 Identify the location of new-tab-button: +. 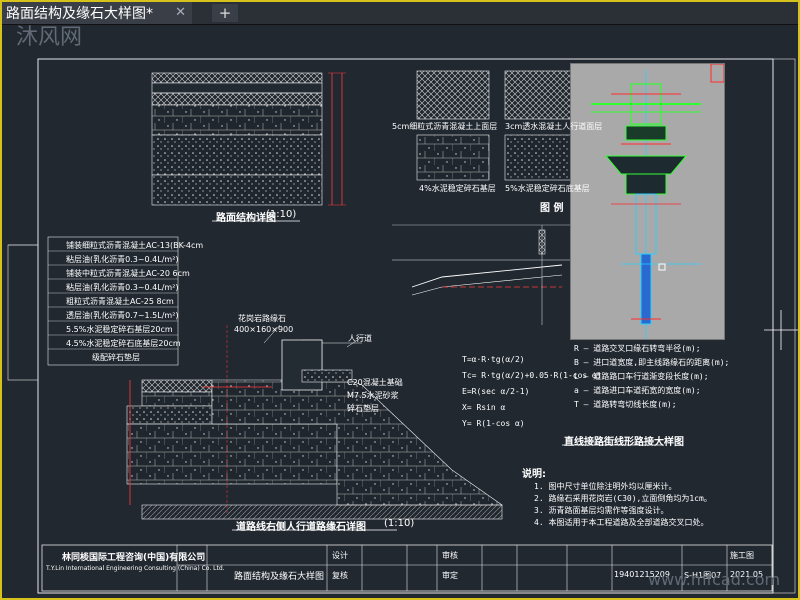
(225, 13).